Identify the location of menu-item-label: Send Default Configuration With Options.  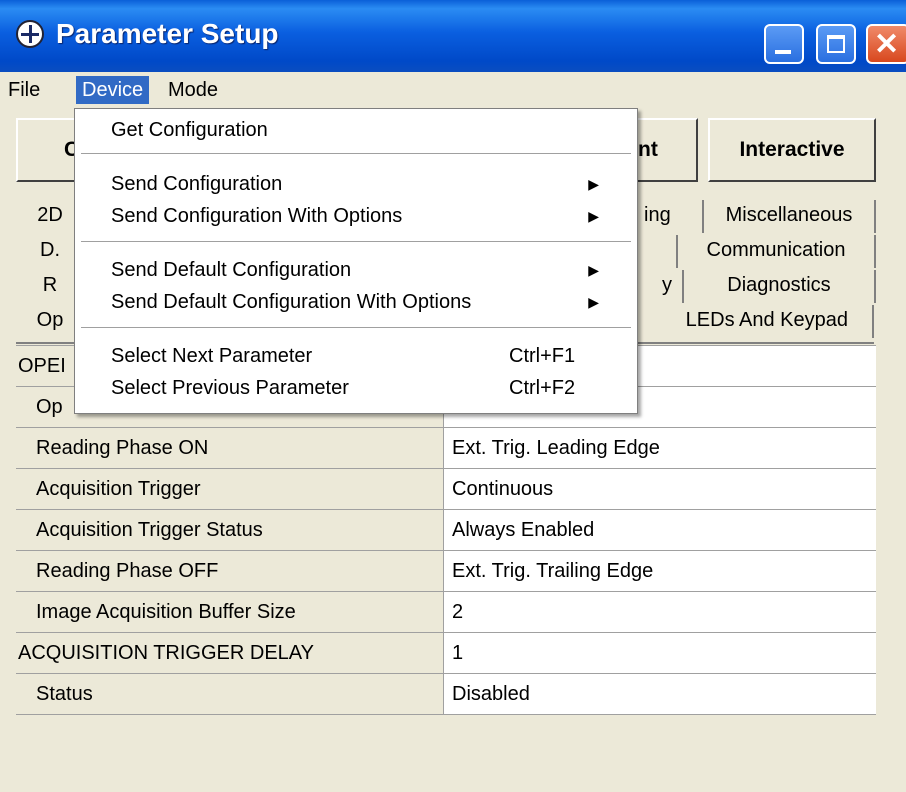
(291, 302).